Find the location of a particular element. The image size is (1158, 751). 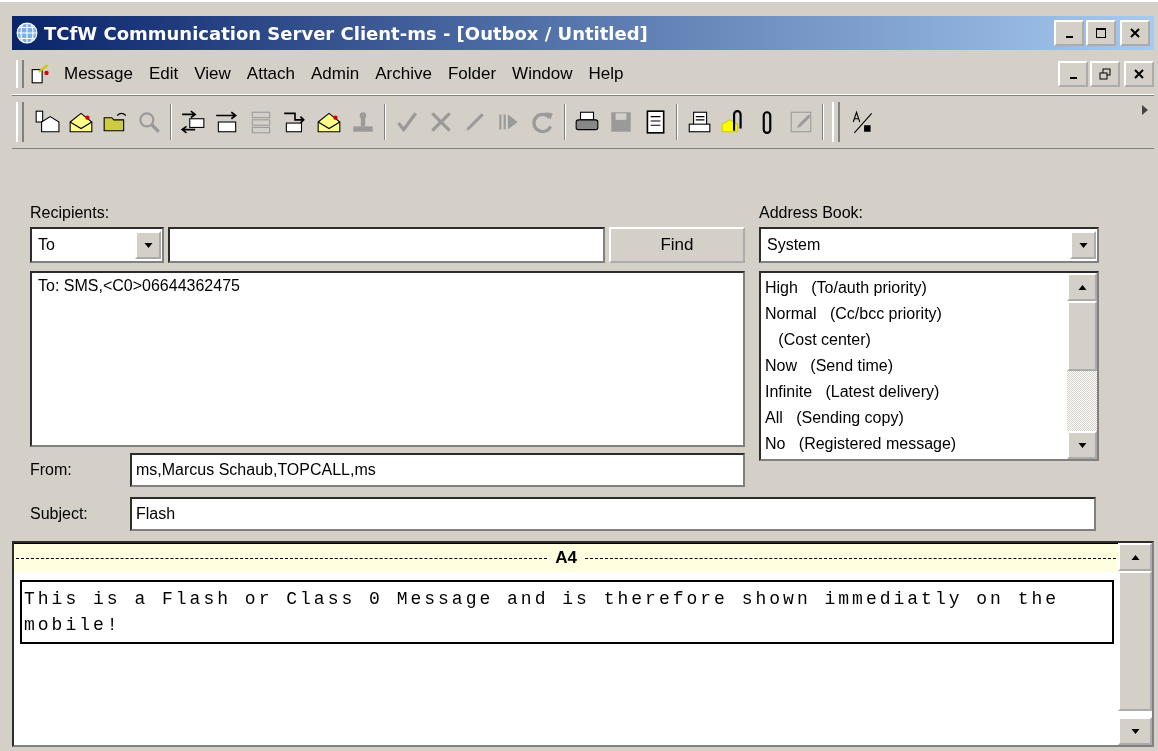

menu-item: Folder is located at coordinates (472, 74).